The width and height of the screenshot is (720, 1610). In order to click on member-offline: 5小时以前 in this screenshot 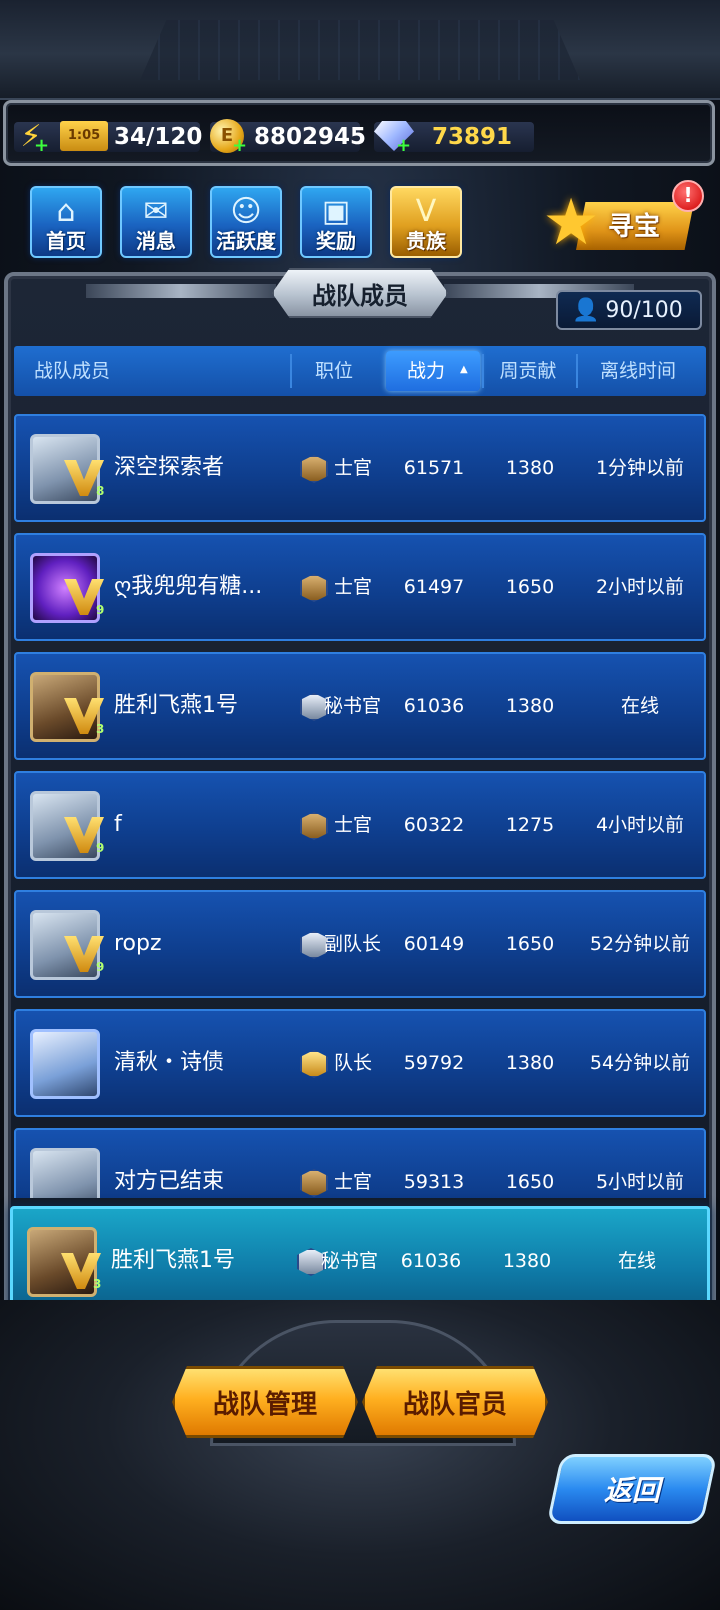, I will do `click(640, 1182)`.